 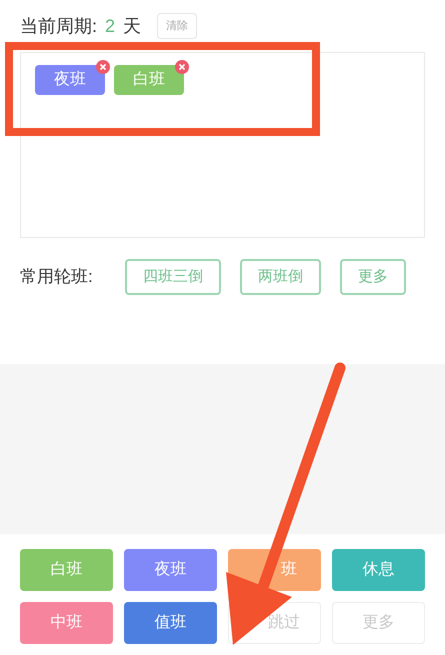 What do you see at coordinates (149, 80) in the screenshot?
I see `shift-chip: 白班` at bounding box center [149, 80].